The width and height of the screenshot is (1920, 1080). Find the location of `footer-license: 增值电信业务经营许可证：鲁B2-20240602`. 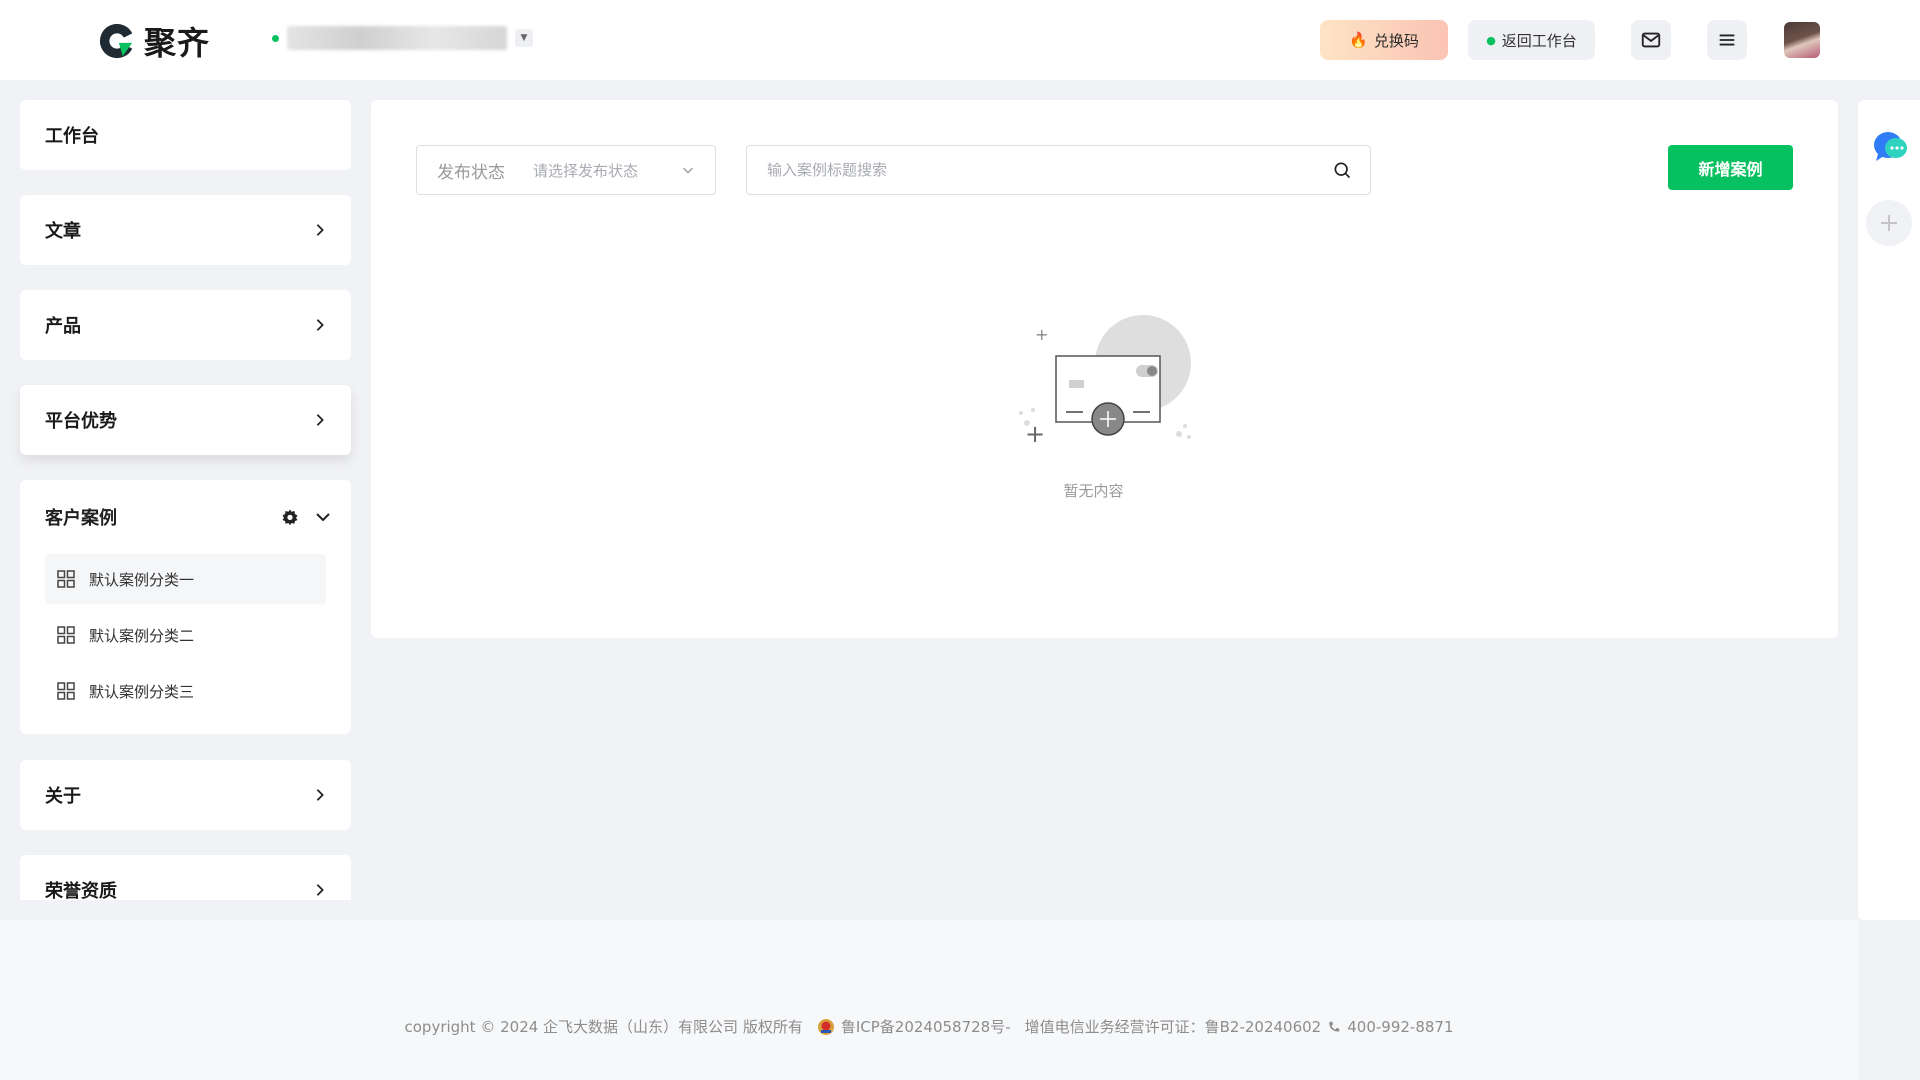

footer-license: 增值电信业务经营许可证：鲁B2-20240602 is located at coordinates (1173, 1027).